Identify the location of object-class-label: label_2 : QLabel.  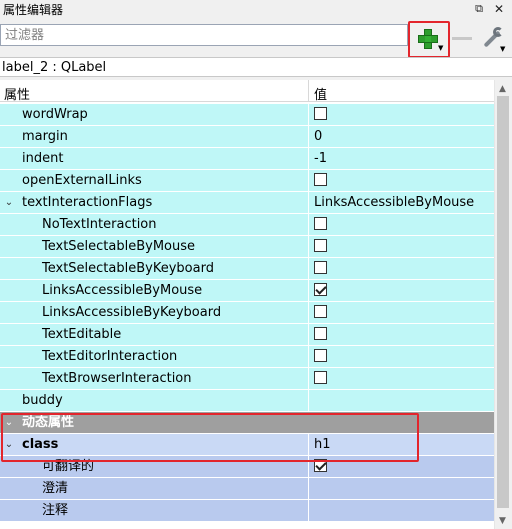
(256, 67).